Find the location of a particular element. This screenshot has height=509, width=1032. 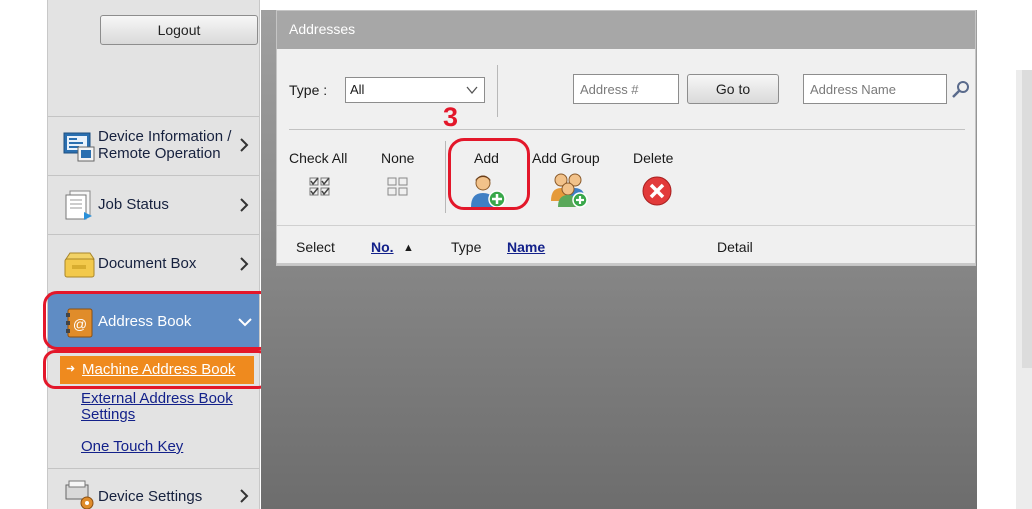

column-header-select: Select is located at coordinates (315, 247).